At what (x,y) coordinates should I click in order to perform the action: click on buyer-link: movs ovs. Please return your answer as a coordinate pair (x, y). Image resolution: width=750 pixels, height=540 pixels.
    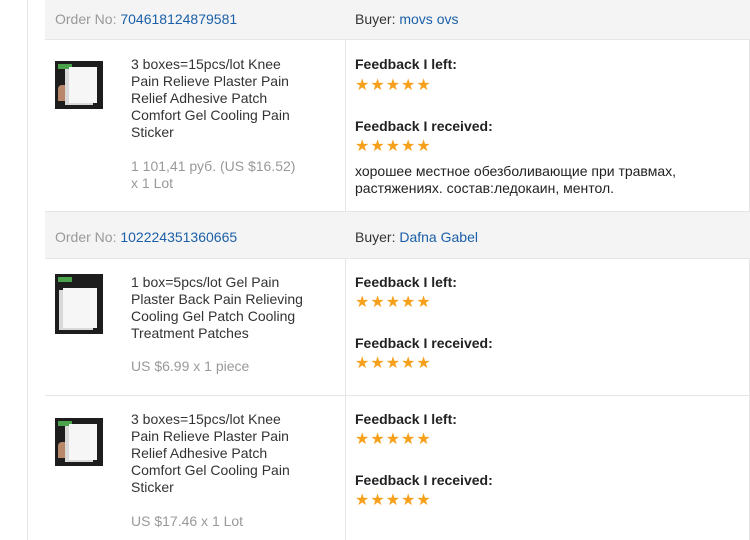
    Looking at the image, I should click on (428, 19).